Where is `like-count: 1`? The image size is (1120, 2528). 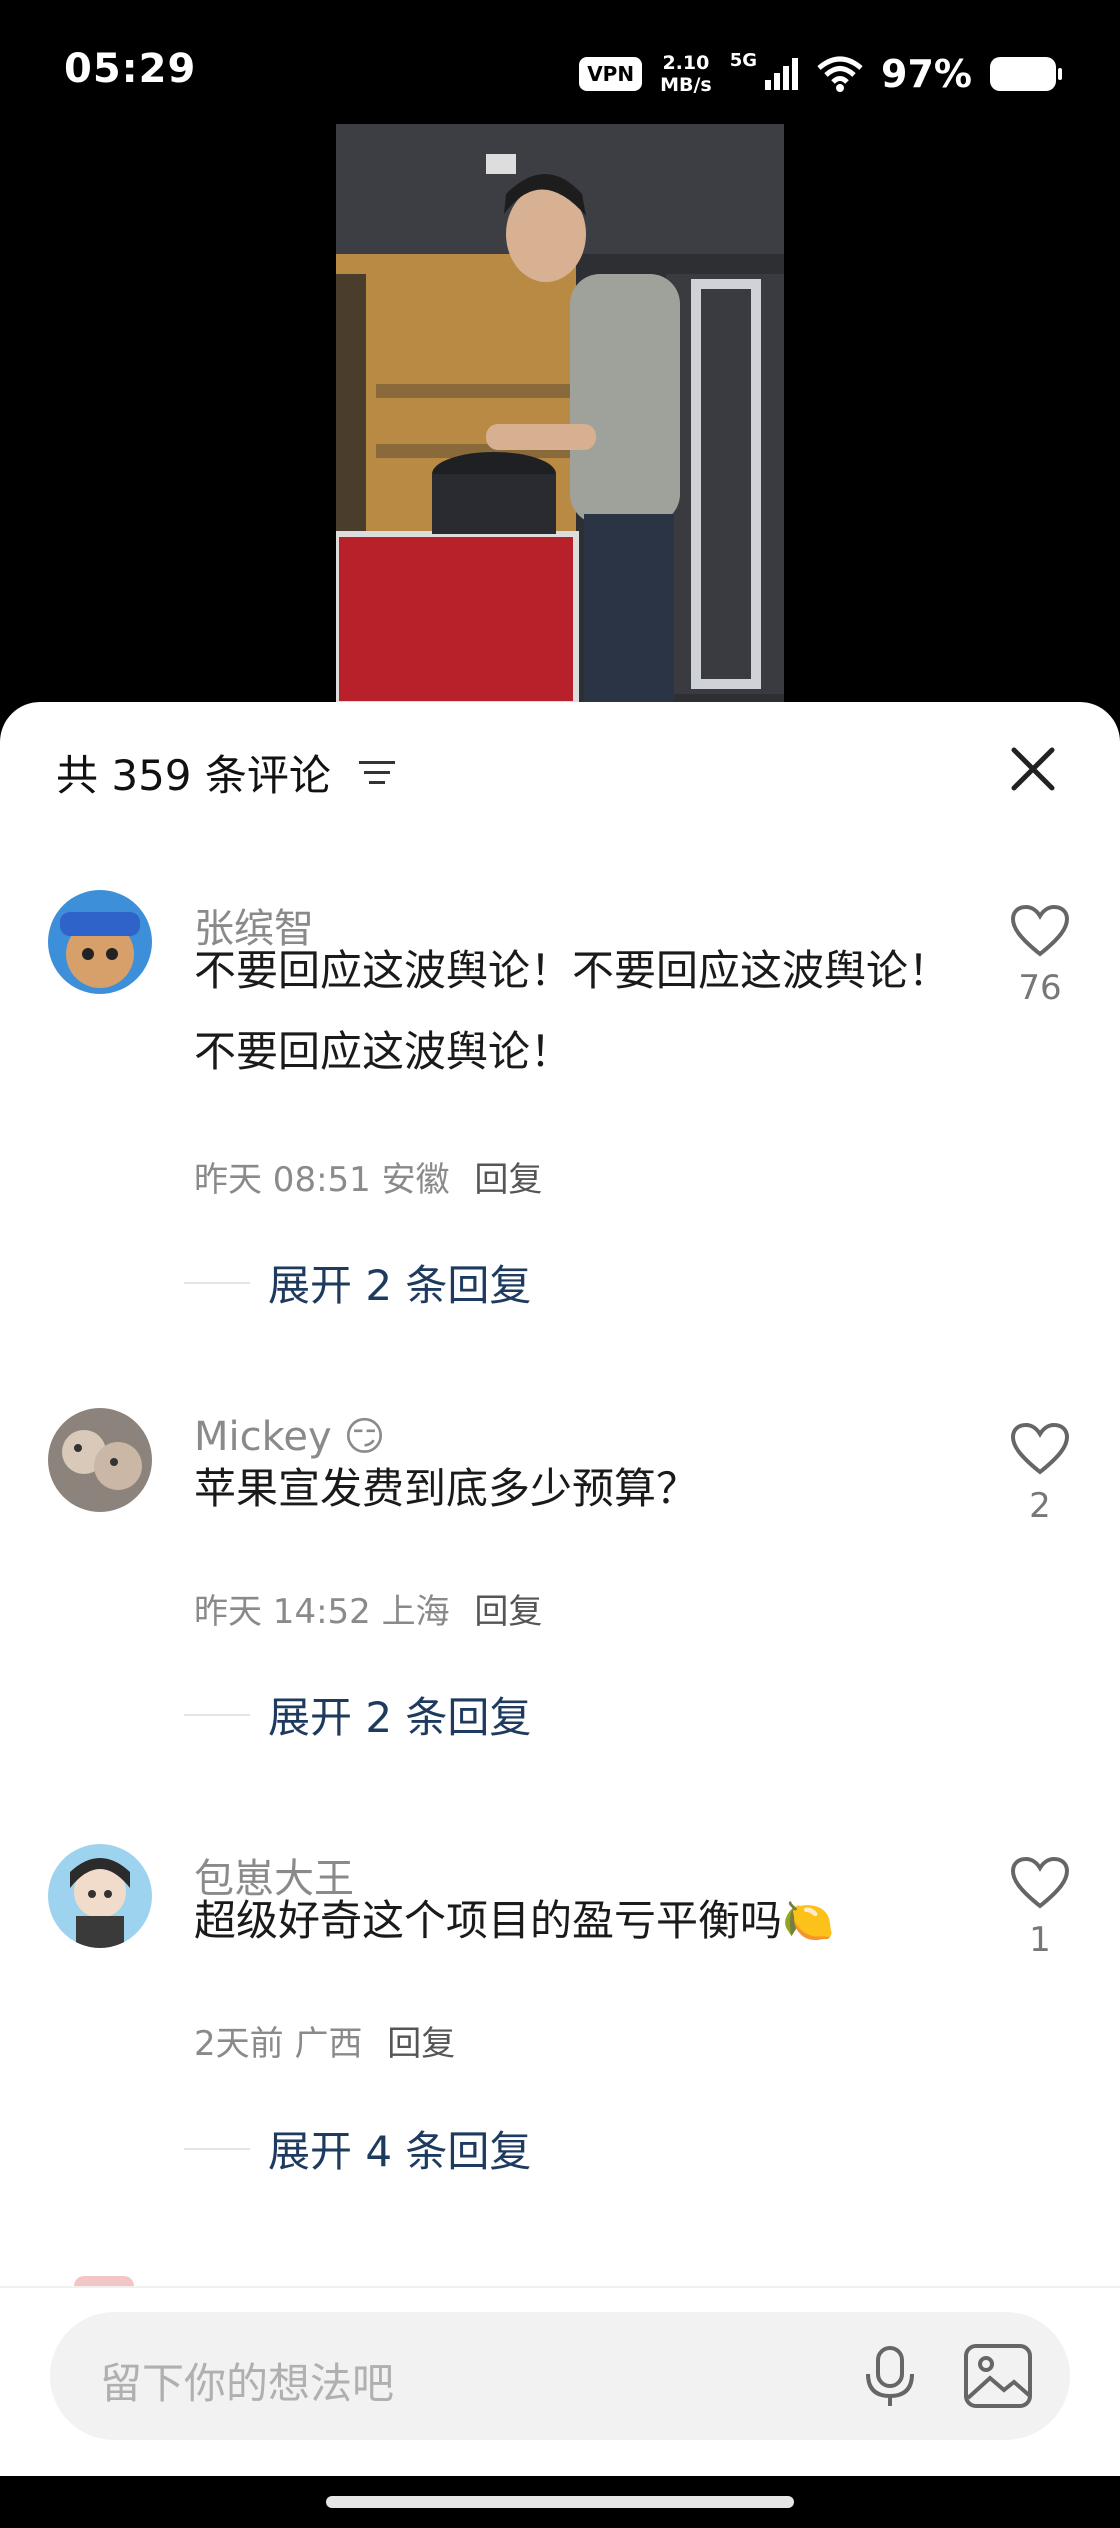 like-count: 1 is located at coordinates (1040, 1940).